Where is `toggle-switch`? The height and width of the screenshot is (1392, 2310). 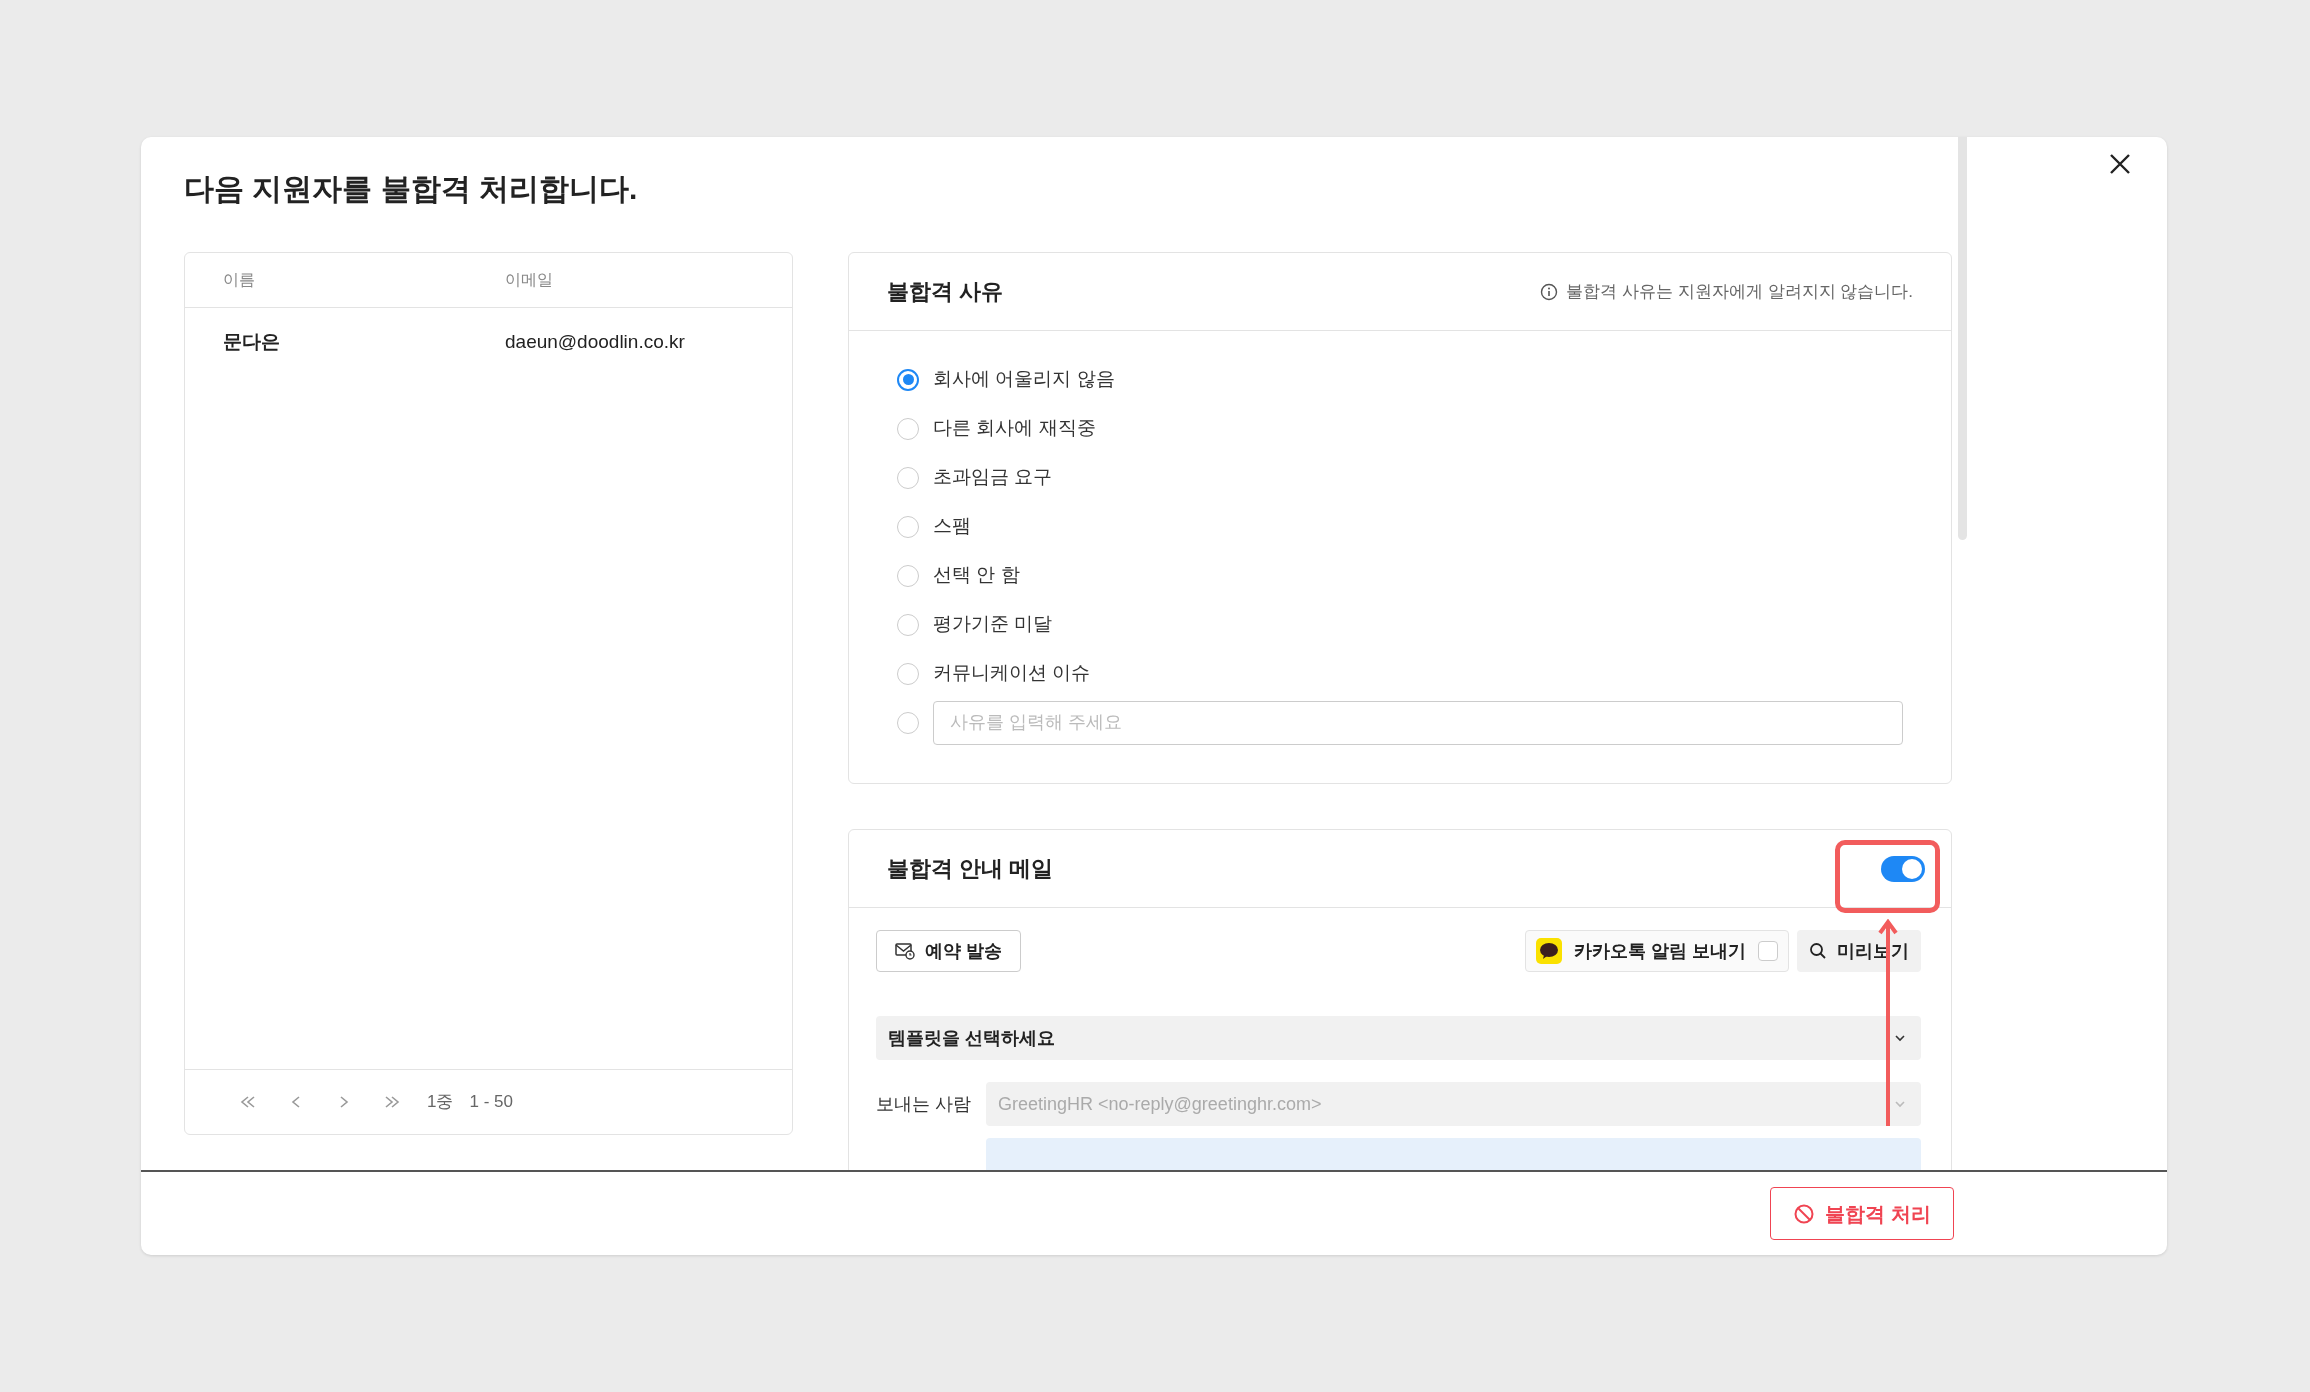 toggle-switch is located at coordinates (1903, 868).